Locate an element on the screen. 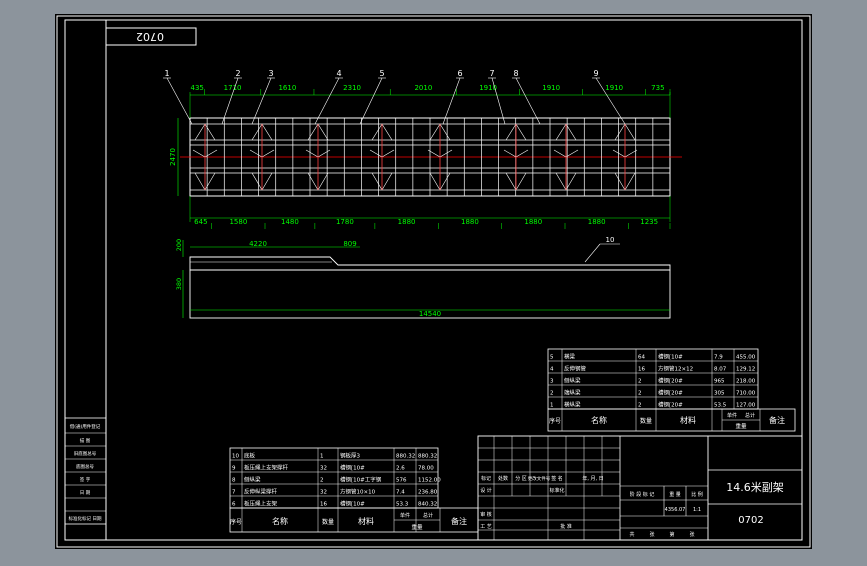 The image size is (867, 566). table-cell: 53.3 is located at coordinates (402, 505).